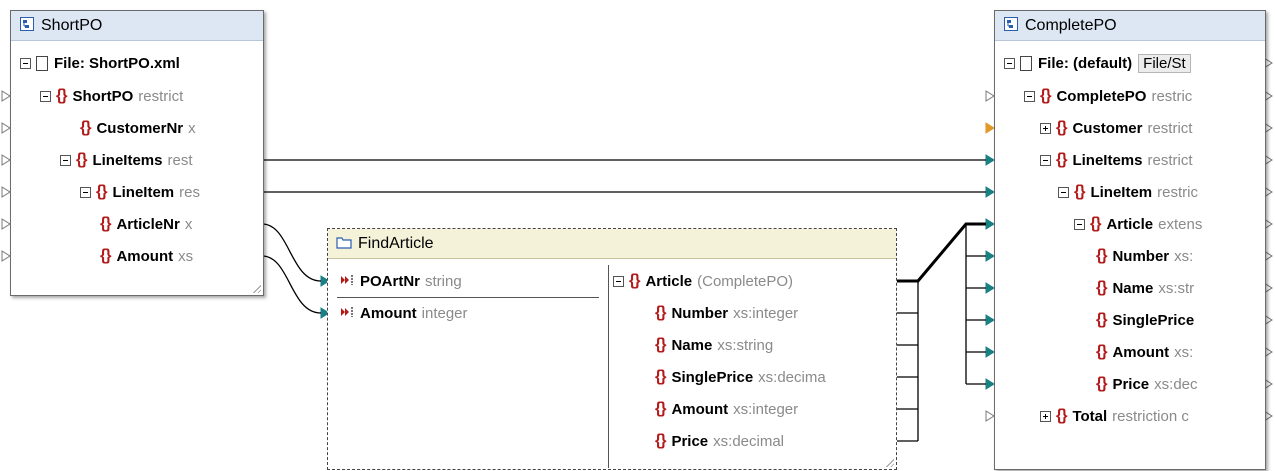 The height and width of the screenshot is (471, 1275). Describe the element at coordinates (444, 313) in the screenshot. I see `node-type: integer` at that location.